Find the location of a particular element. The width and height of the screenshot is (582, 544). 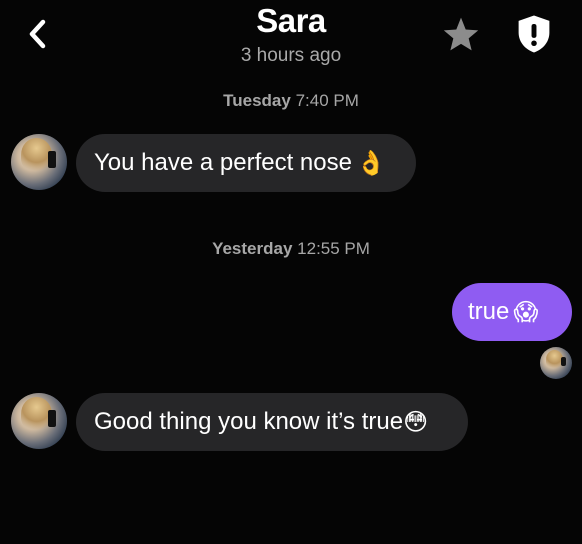

flushed-emoji: 😳 is located at coordinates (416, 422).